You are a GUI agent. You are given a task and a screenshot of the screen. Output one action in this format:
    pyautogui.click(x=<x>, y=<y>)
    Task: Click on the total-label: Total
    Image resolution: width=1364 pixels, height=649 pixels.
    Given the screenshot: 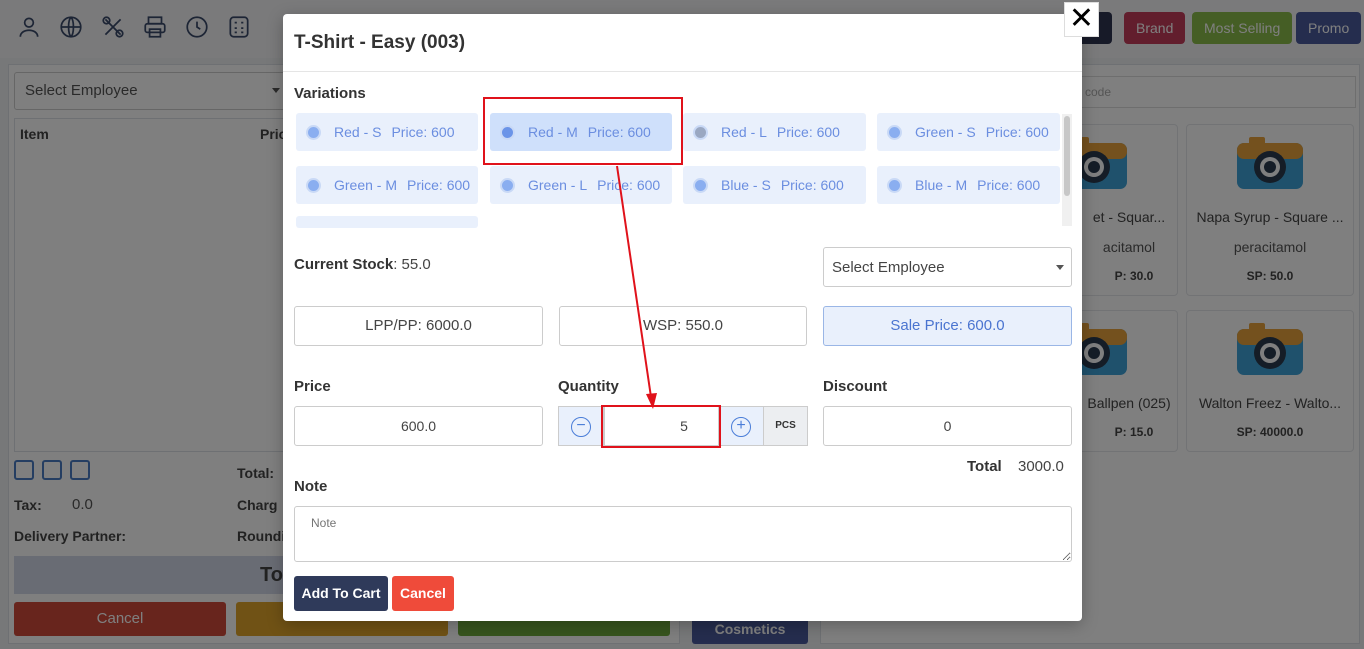 What is the action you would take?
    pyautogui.click(x=984, y=466)
    